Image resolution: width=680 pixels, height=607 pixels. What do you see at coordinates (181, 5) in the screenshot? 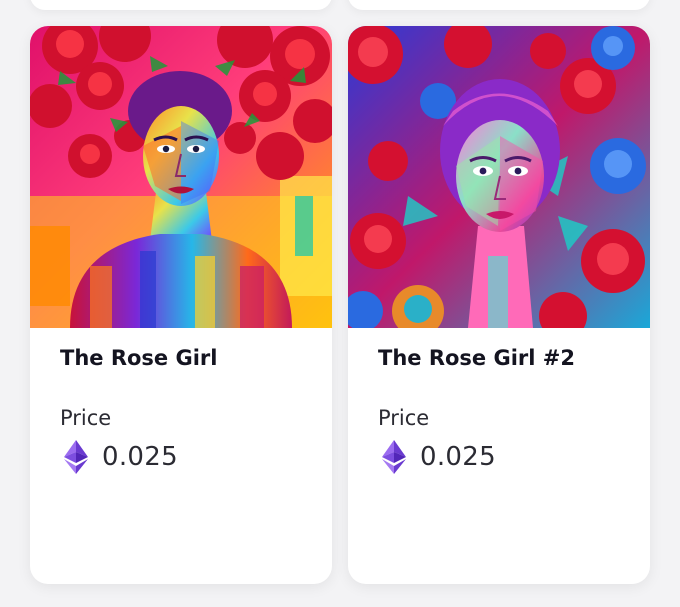
I see `card-above-left` at bounding box center [181, 5].